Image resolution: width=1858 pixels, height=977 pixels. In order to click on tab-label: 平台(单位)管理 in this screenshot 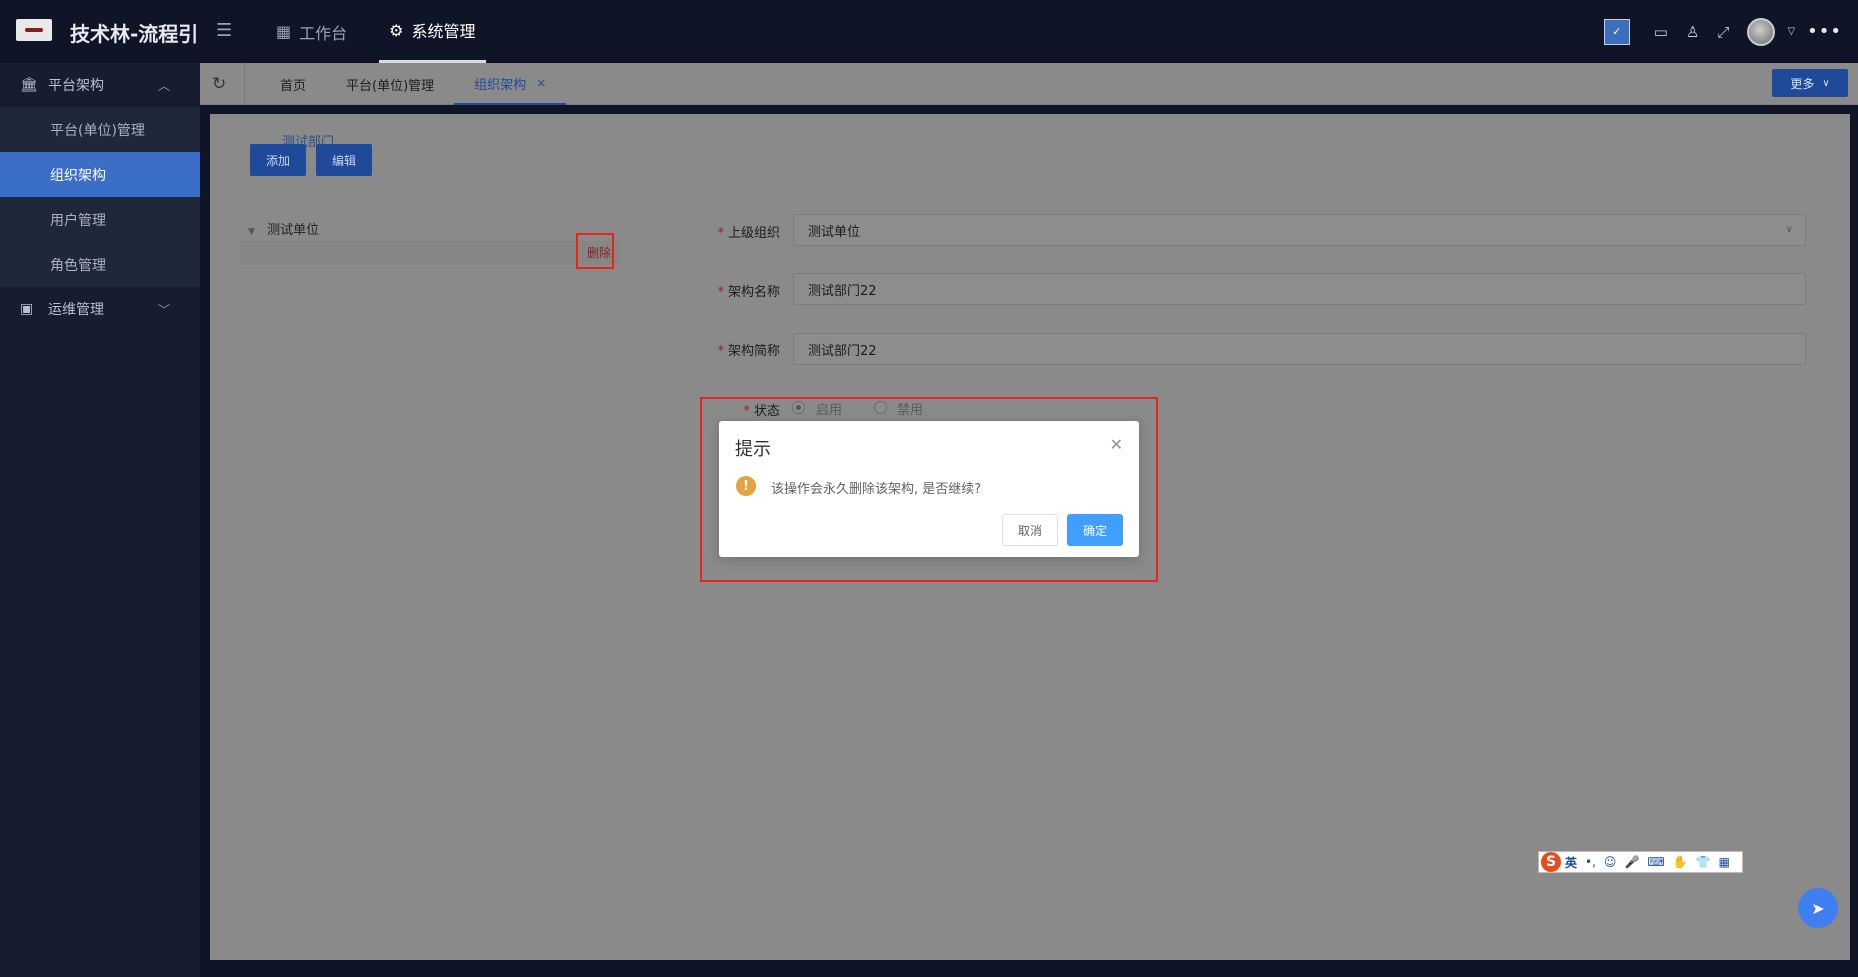, I will do `click(390, 86)`.